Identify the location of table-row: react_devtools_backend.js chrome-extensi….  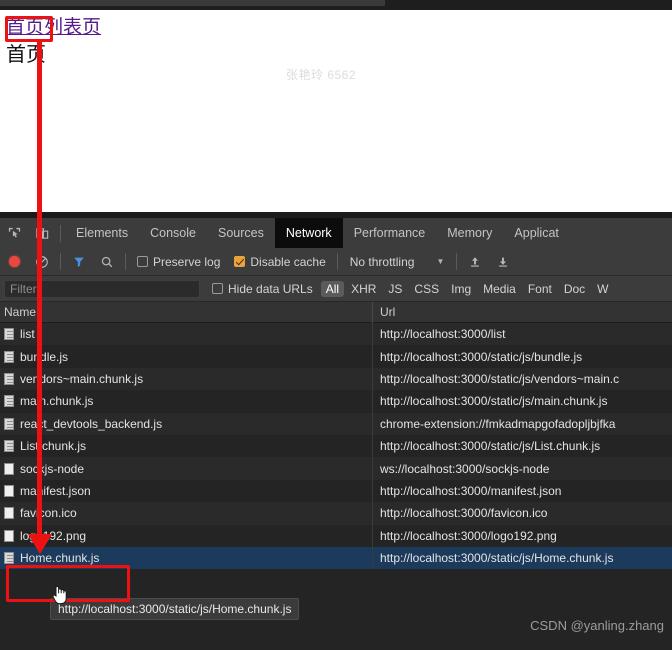
(336, 423).